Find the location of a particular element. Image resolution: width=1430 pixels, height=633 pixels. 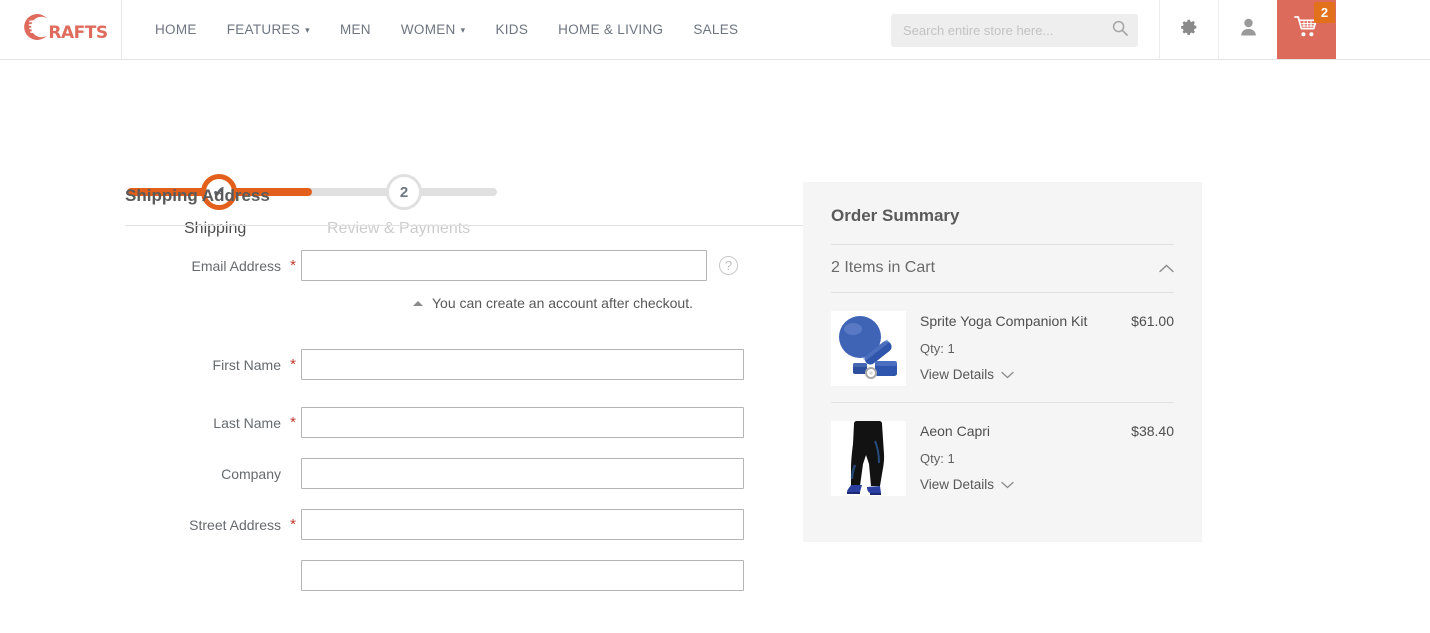

nav-label: HOME & LIVING is located at coordinates (611, 29).